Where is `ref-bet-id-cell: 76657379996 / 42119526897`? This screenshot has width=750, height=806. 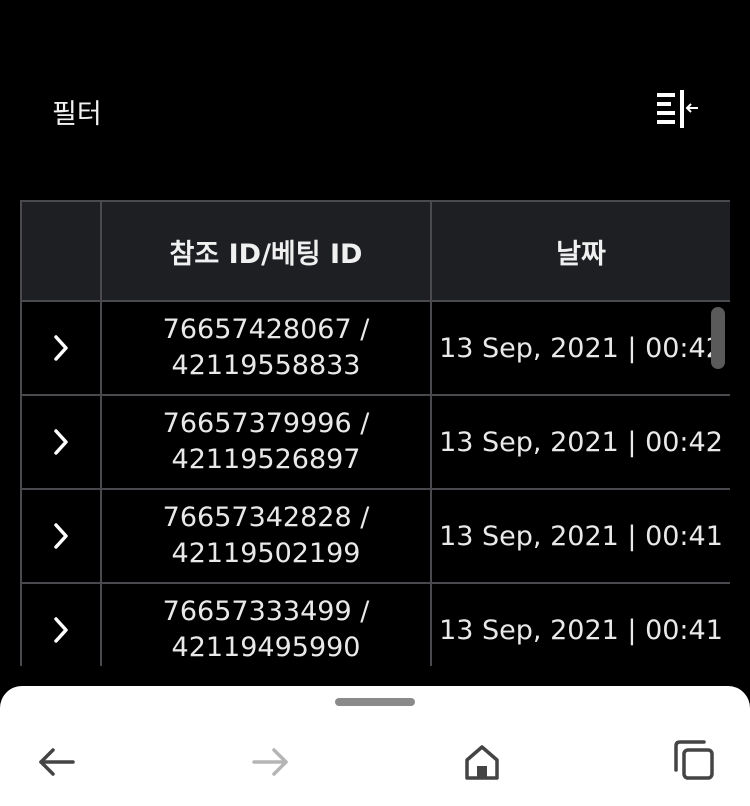
ref-bet-id-cell: 76657379996 / 42119526897 is located at coordinates (266, 442).